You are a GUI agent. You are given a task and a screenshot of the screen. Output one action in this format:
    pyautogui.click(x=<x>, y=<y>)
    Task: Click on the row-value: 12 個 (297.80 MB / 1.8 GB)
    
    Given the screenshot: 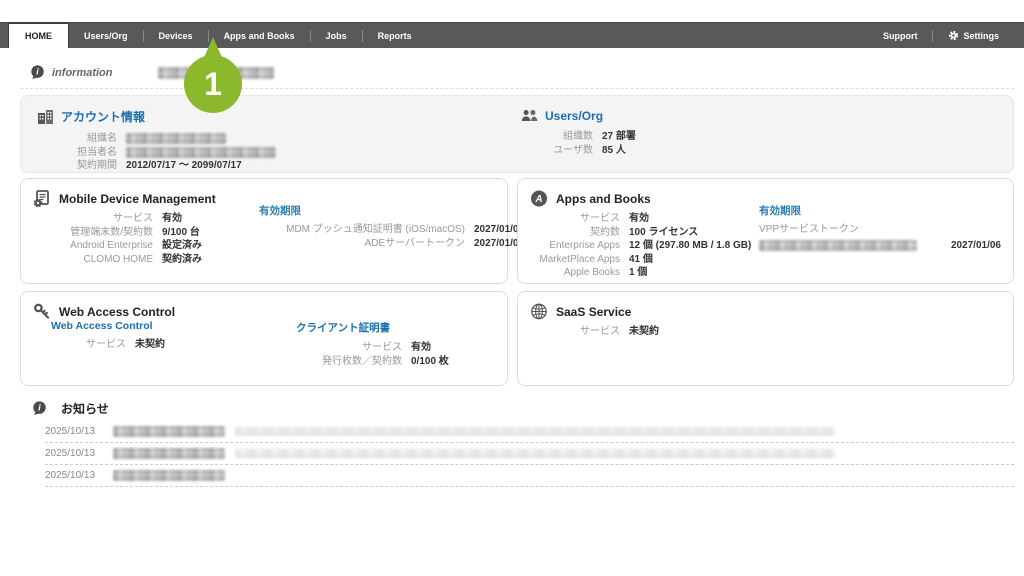 What is the action you would take?
    pyautogui.click(x=690, y=245)
    